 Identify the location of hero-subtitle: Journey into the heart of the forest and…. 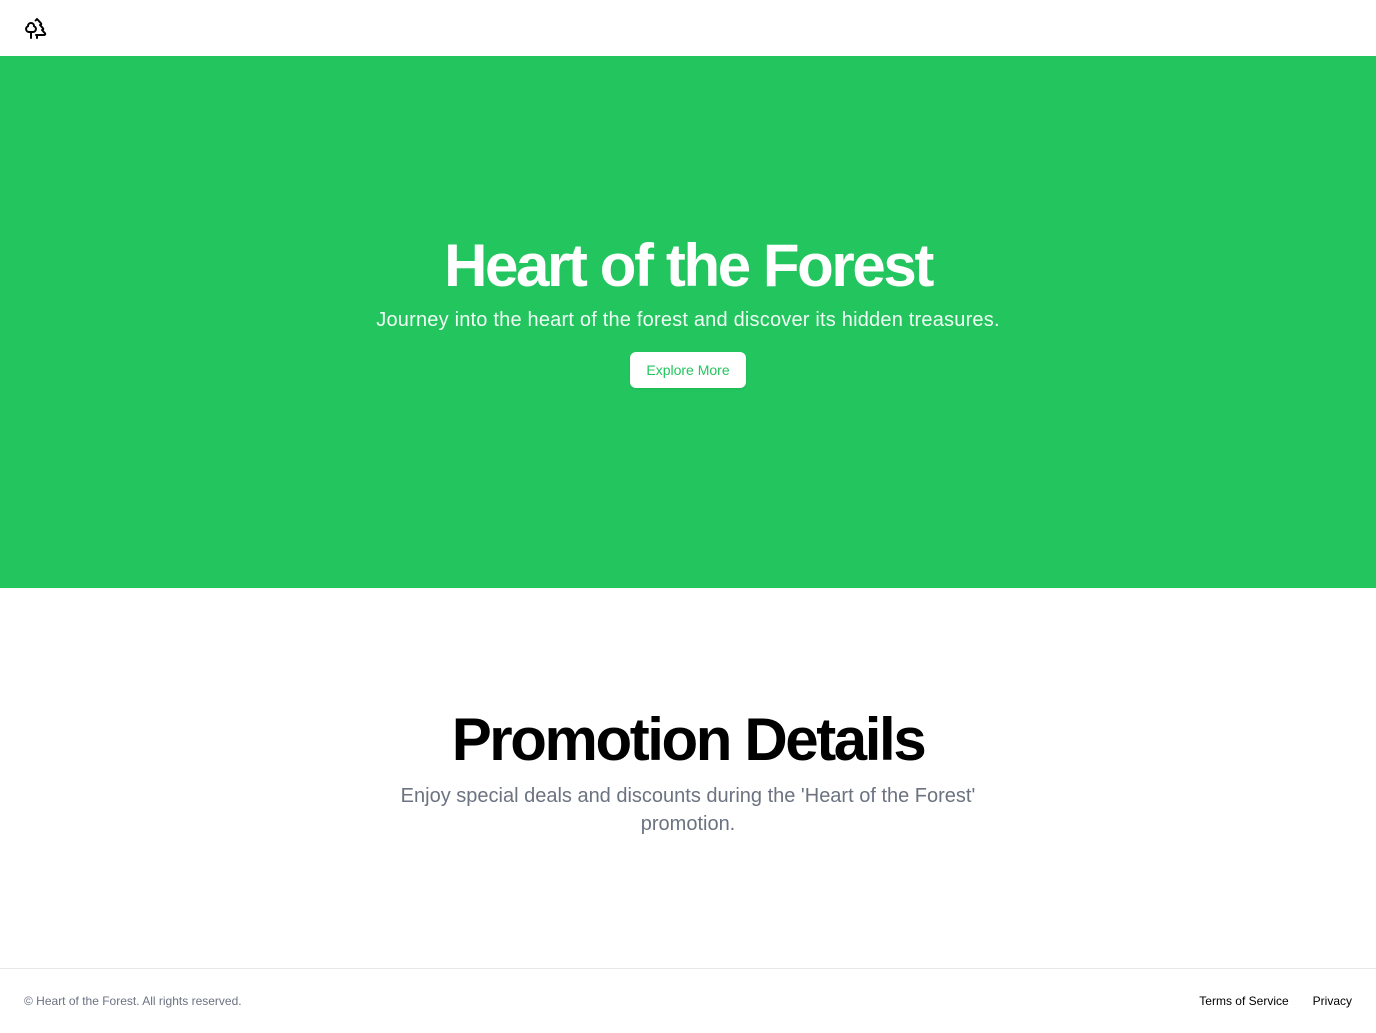
(688, 320).